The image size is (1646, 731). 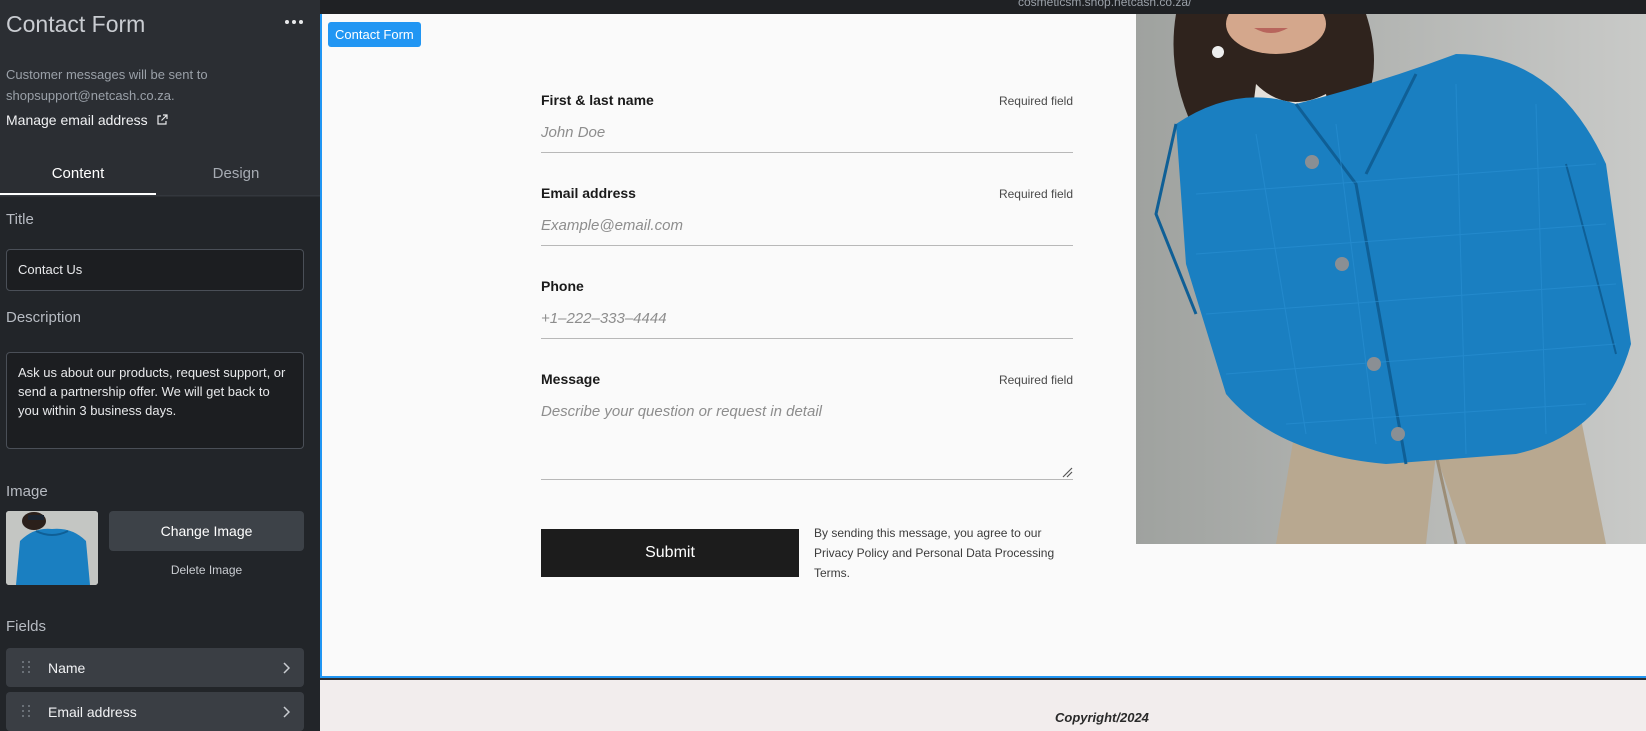 What do you see at coordinates (983, 7) in the screenshot?
I see `preview-topbar: cosmeticsm.shop.netcash.co.za/` at bounding box center [983, 7].